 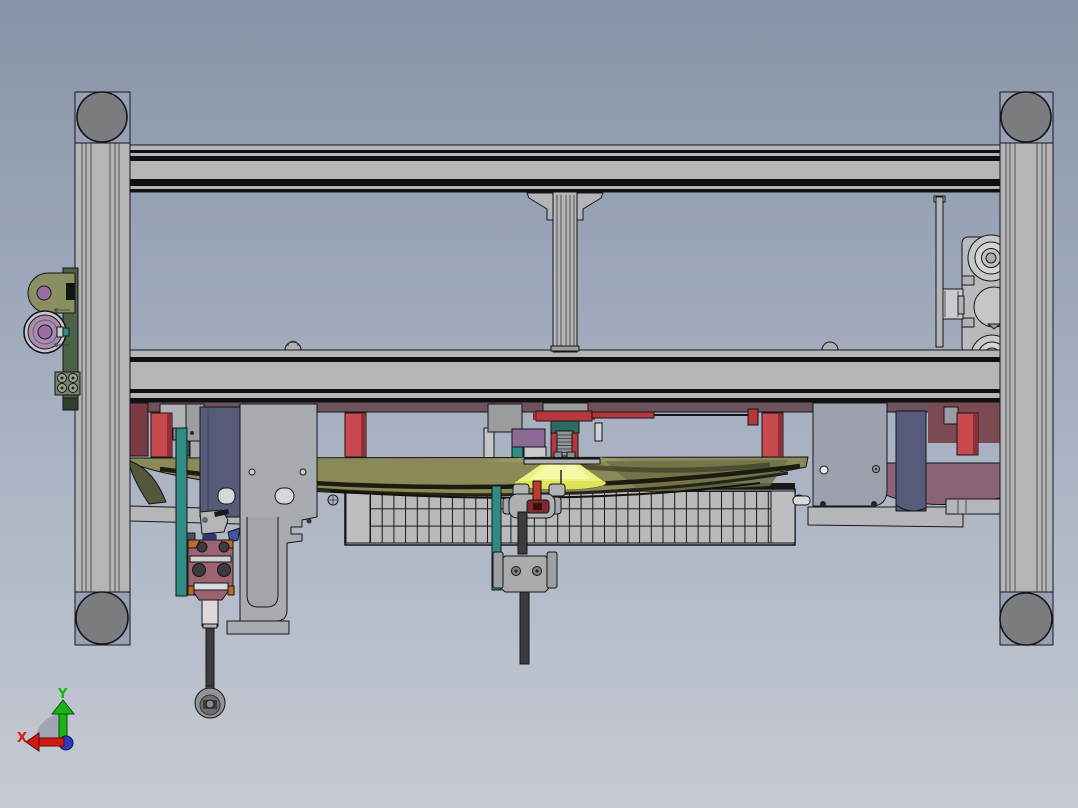 I want to click on rod-clamp-block, so click(x=525, y=574).